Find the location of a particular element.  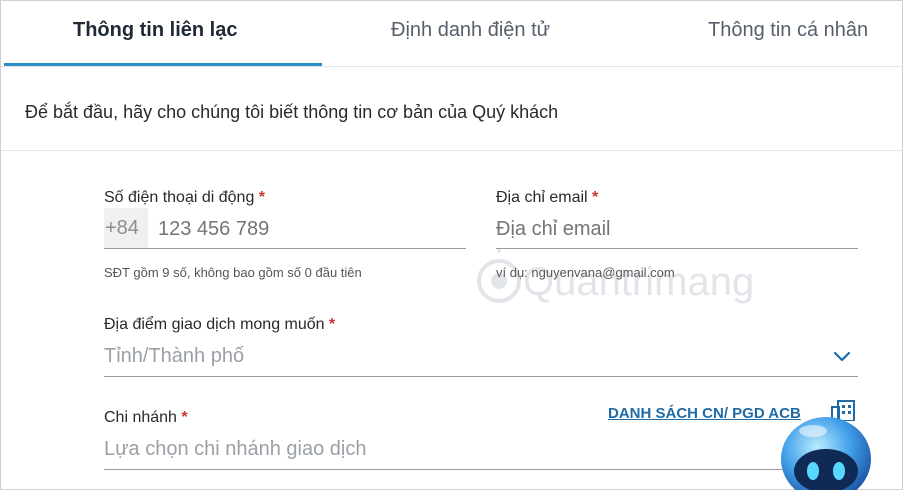

location-label: Địa điểm giao dịch mong muốn * is located at coordinates (219, 325).